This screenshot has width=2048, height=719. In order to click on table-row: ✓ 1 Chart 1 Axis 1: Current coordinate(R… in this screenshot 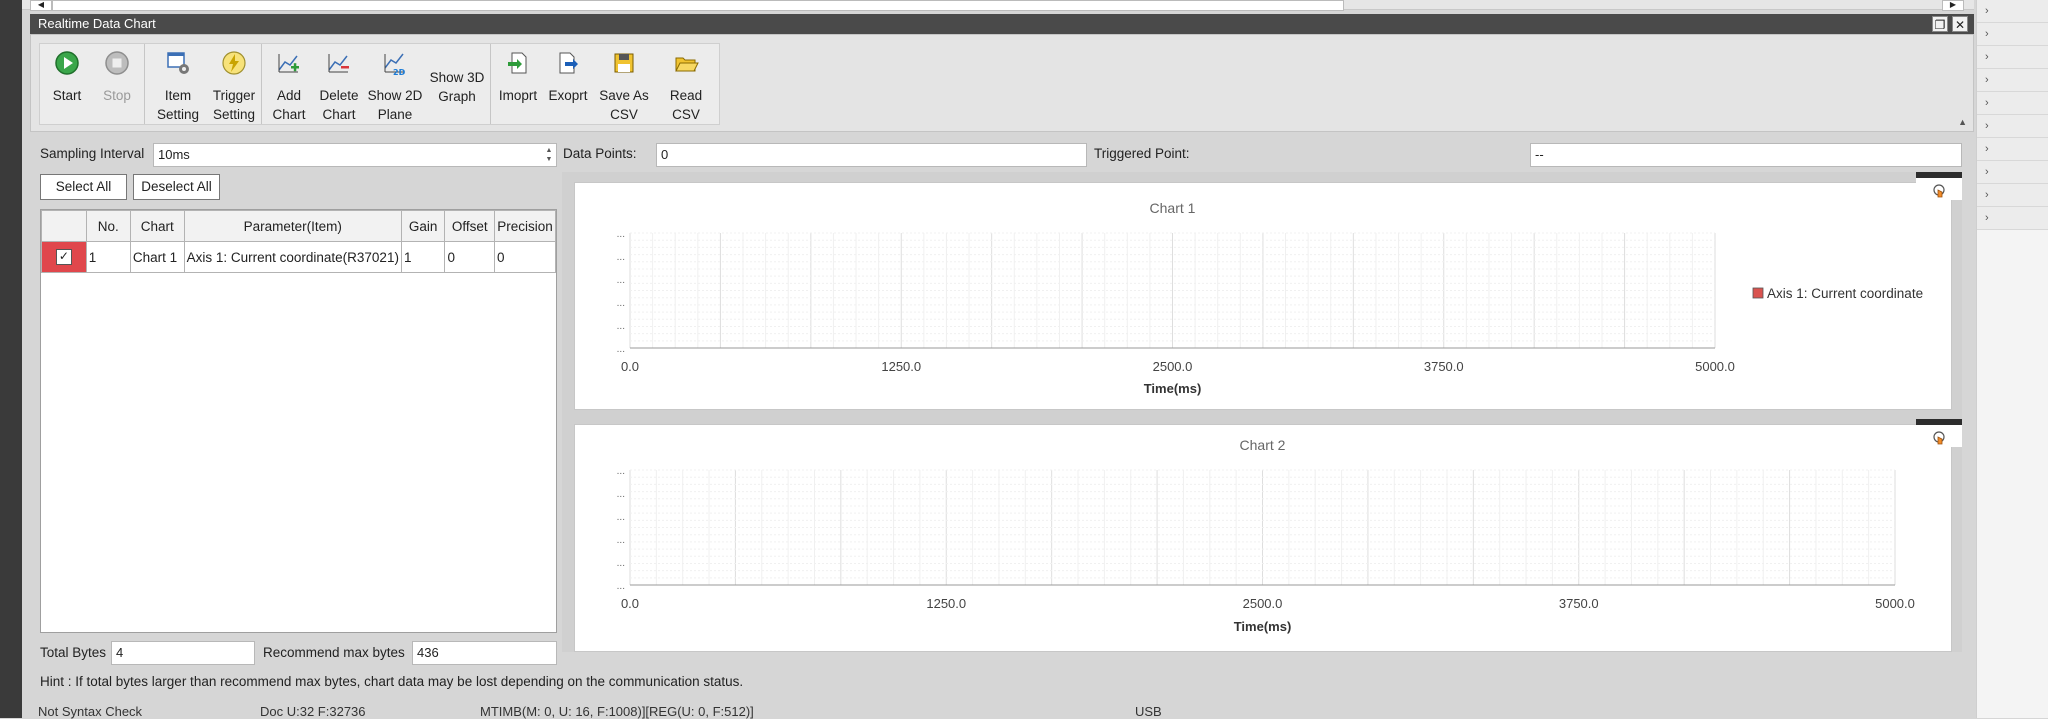, I will do `click(299, 257)`.